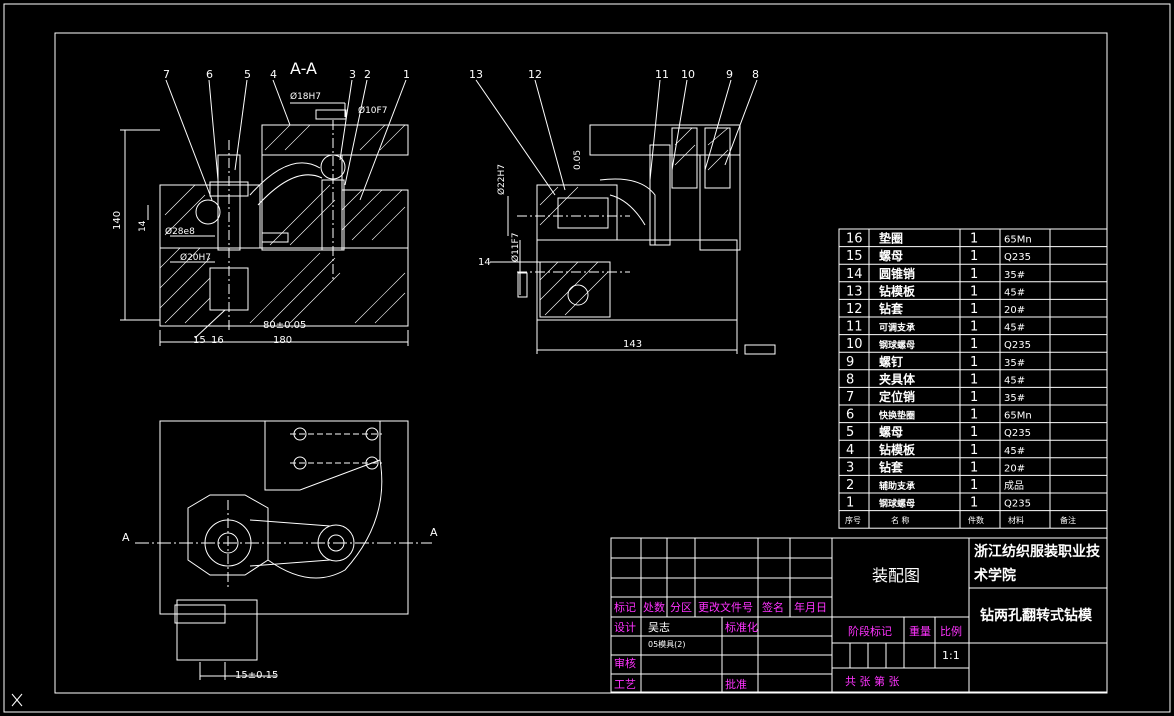 The image size is (1174, 716). What do you see at coordinates (282, 340) in the screenshot?
I see `dim-d180: 180` at bounding box center [282, 340].